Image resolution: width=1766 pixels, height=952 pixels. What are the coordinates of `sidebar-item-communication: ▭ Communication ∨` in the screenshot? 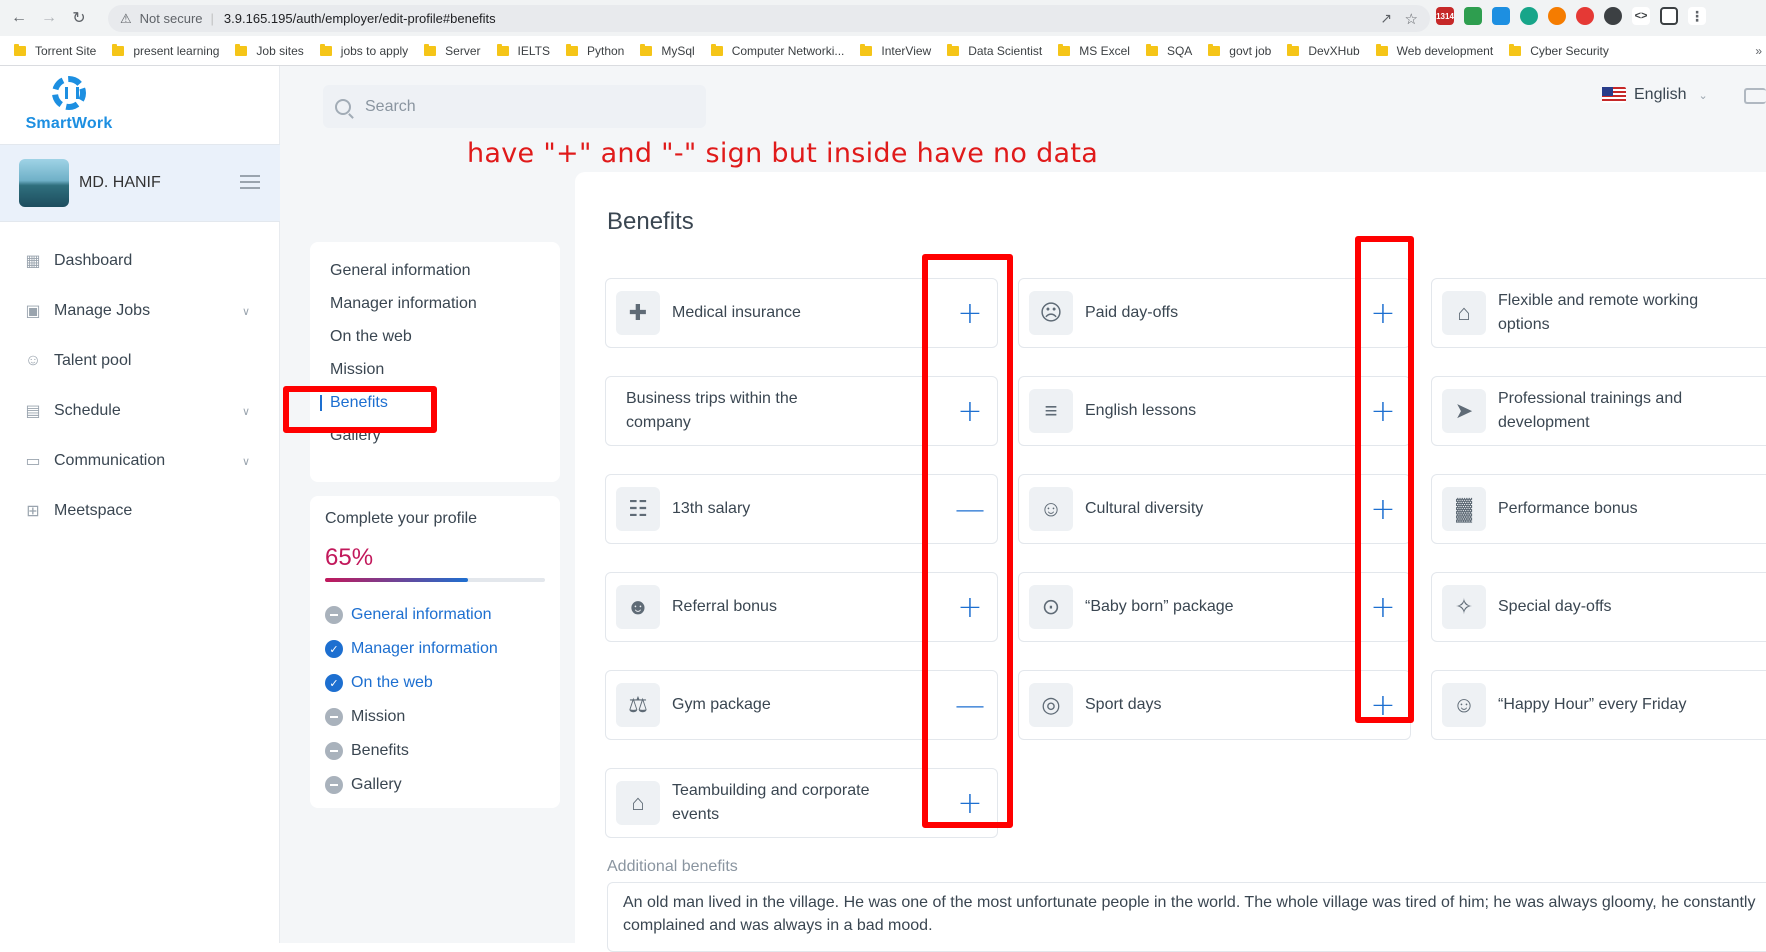 It's located at (140, 461).